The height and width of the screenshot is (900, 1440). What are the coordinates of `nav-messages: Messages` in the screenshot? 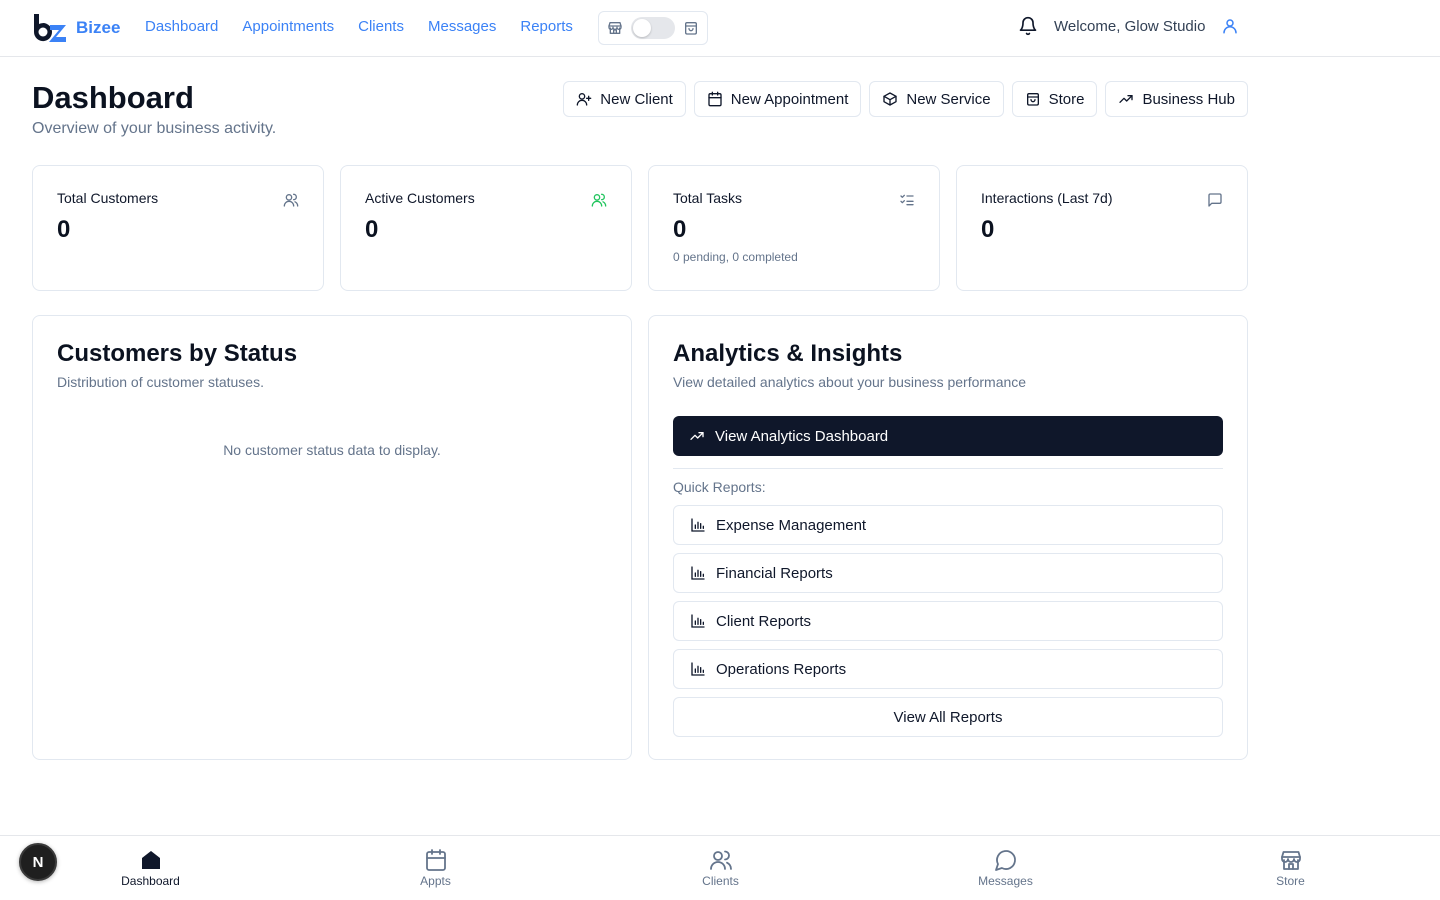 It's located at (462, 26).